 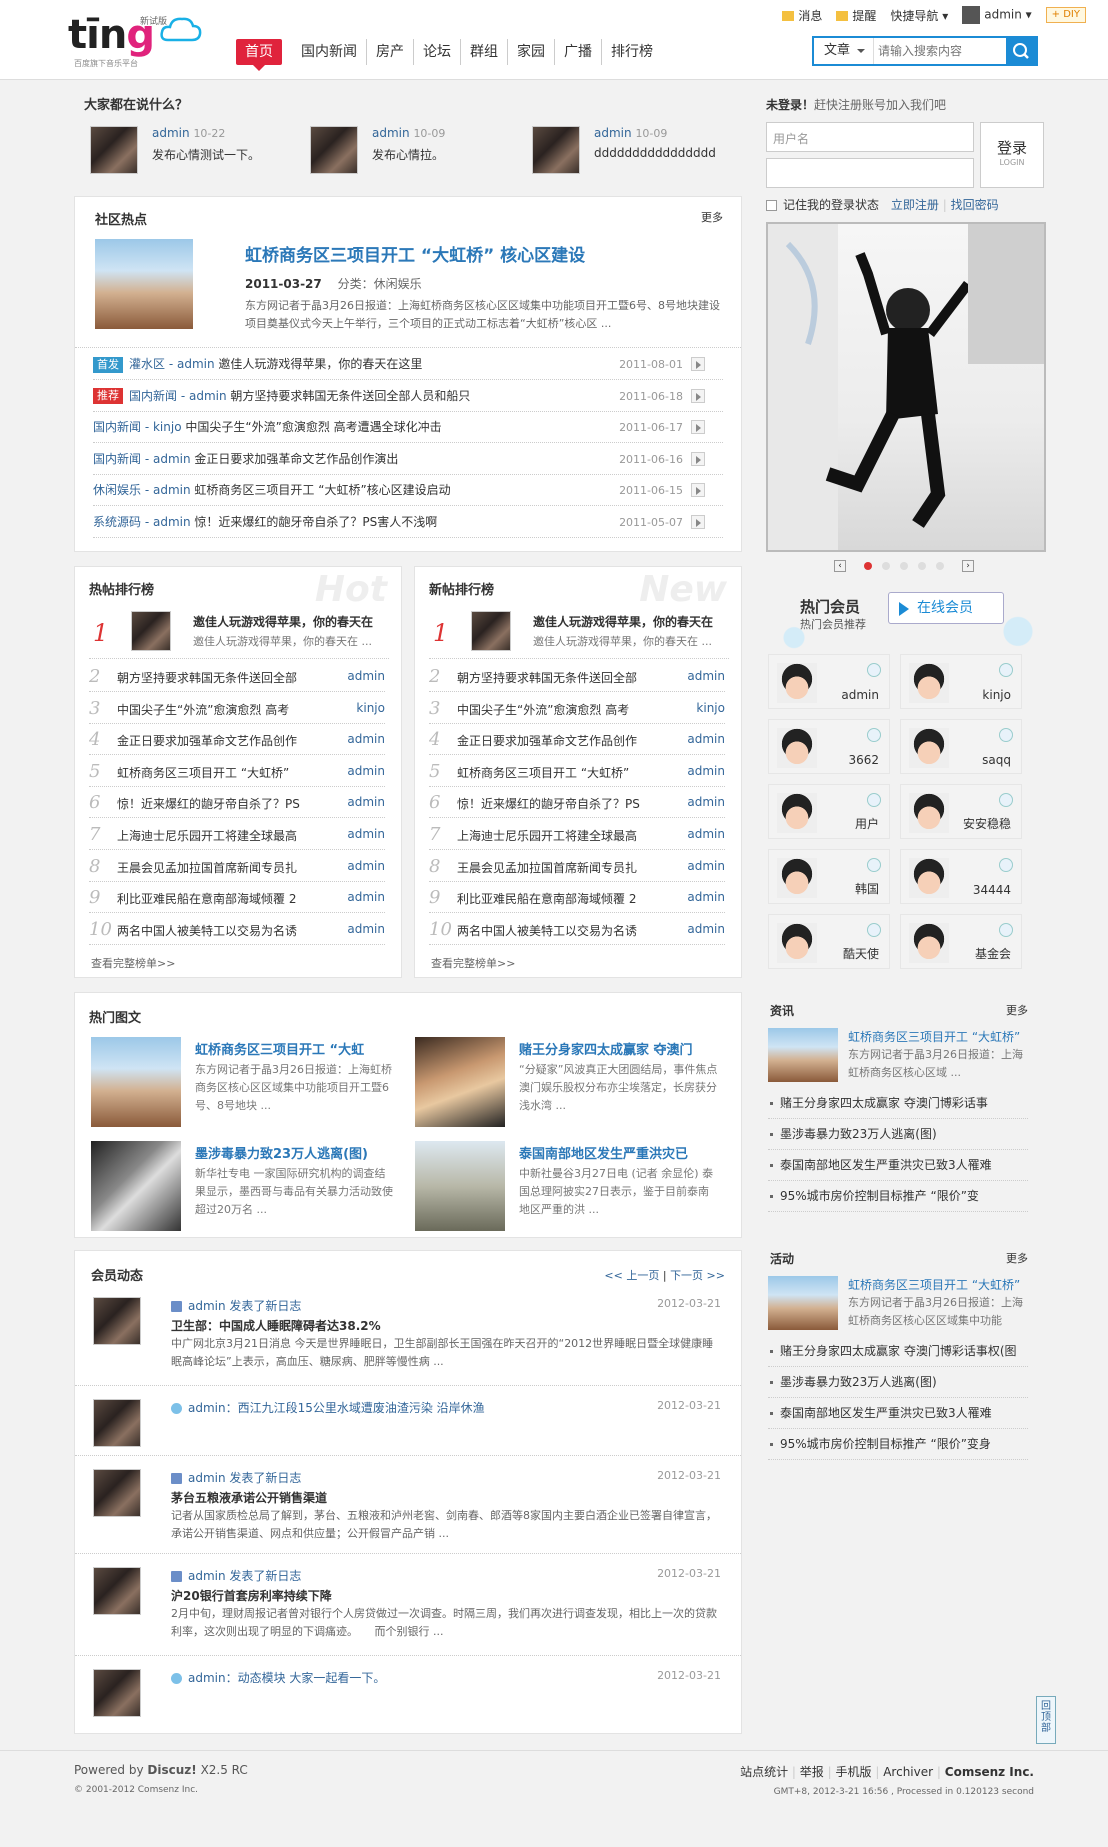 I want to click on news-lead-title: 虹桥商务区三项目开工 “大虹桥”, so click(x=934, y=1036).